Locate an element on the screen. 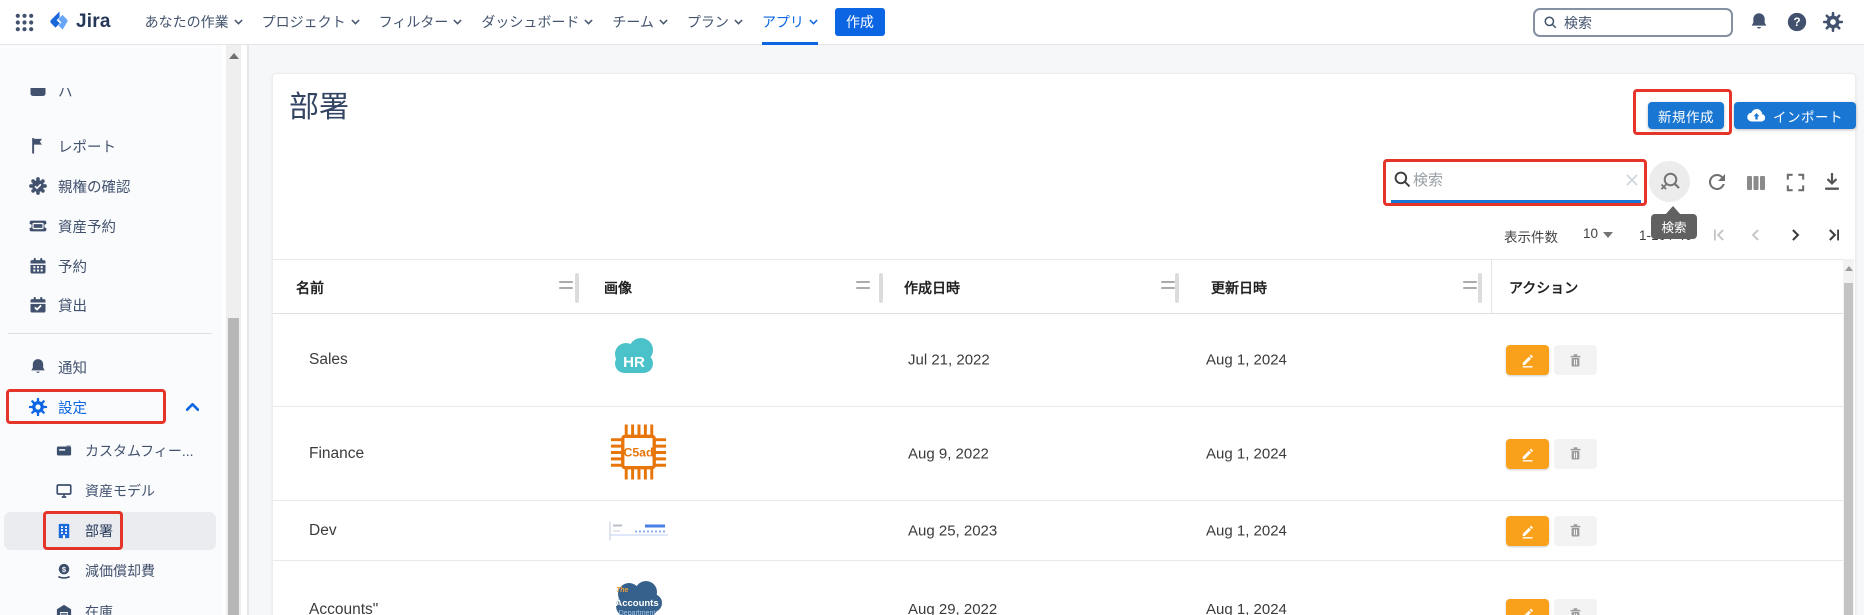 This screenshot has width=1864, height=615. clear-input-icon is located at coordinates (1632, 180).